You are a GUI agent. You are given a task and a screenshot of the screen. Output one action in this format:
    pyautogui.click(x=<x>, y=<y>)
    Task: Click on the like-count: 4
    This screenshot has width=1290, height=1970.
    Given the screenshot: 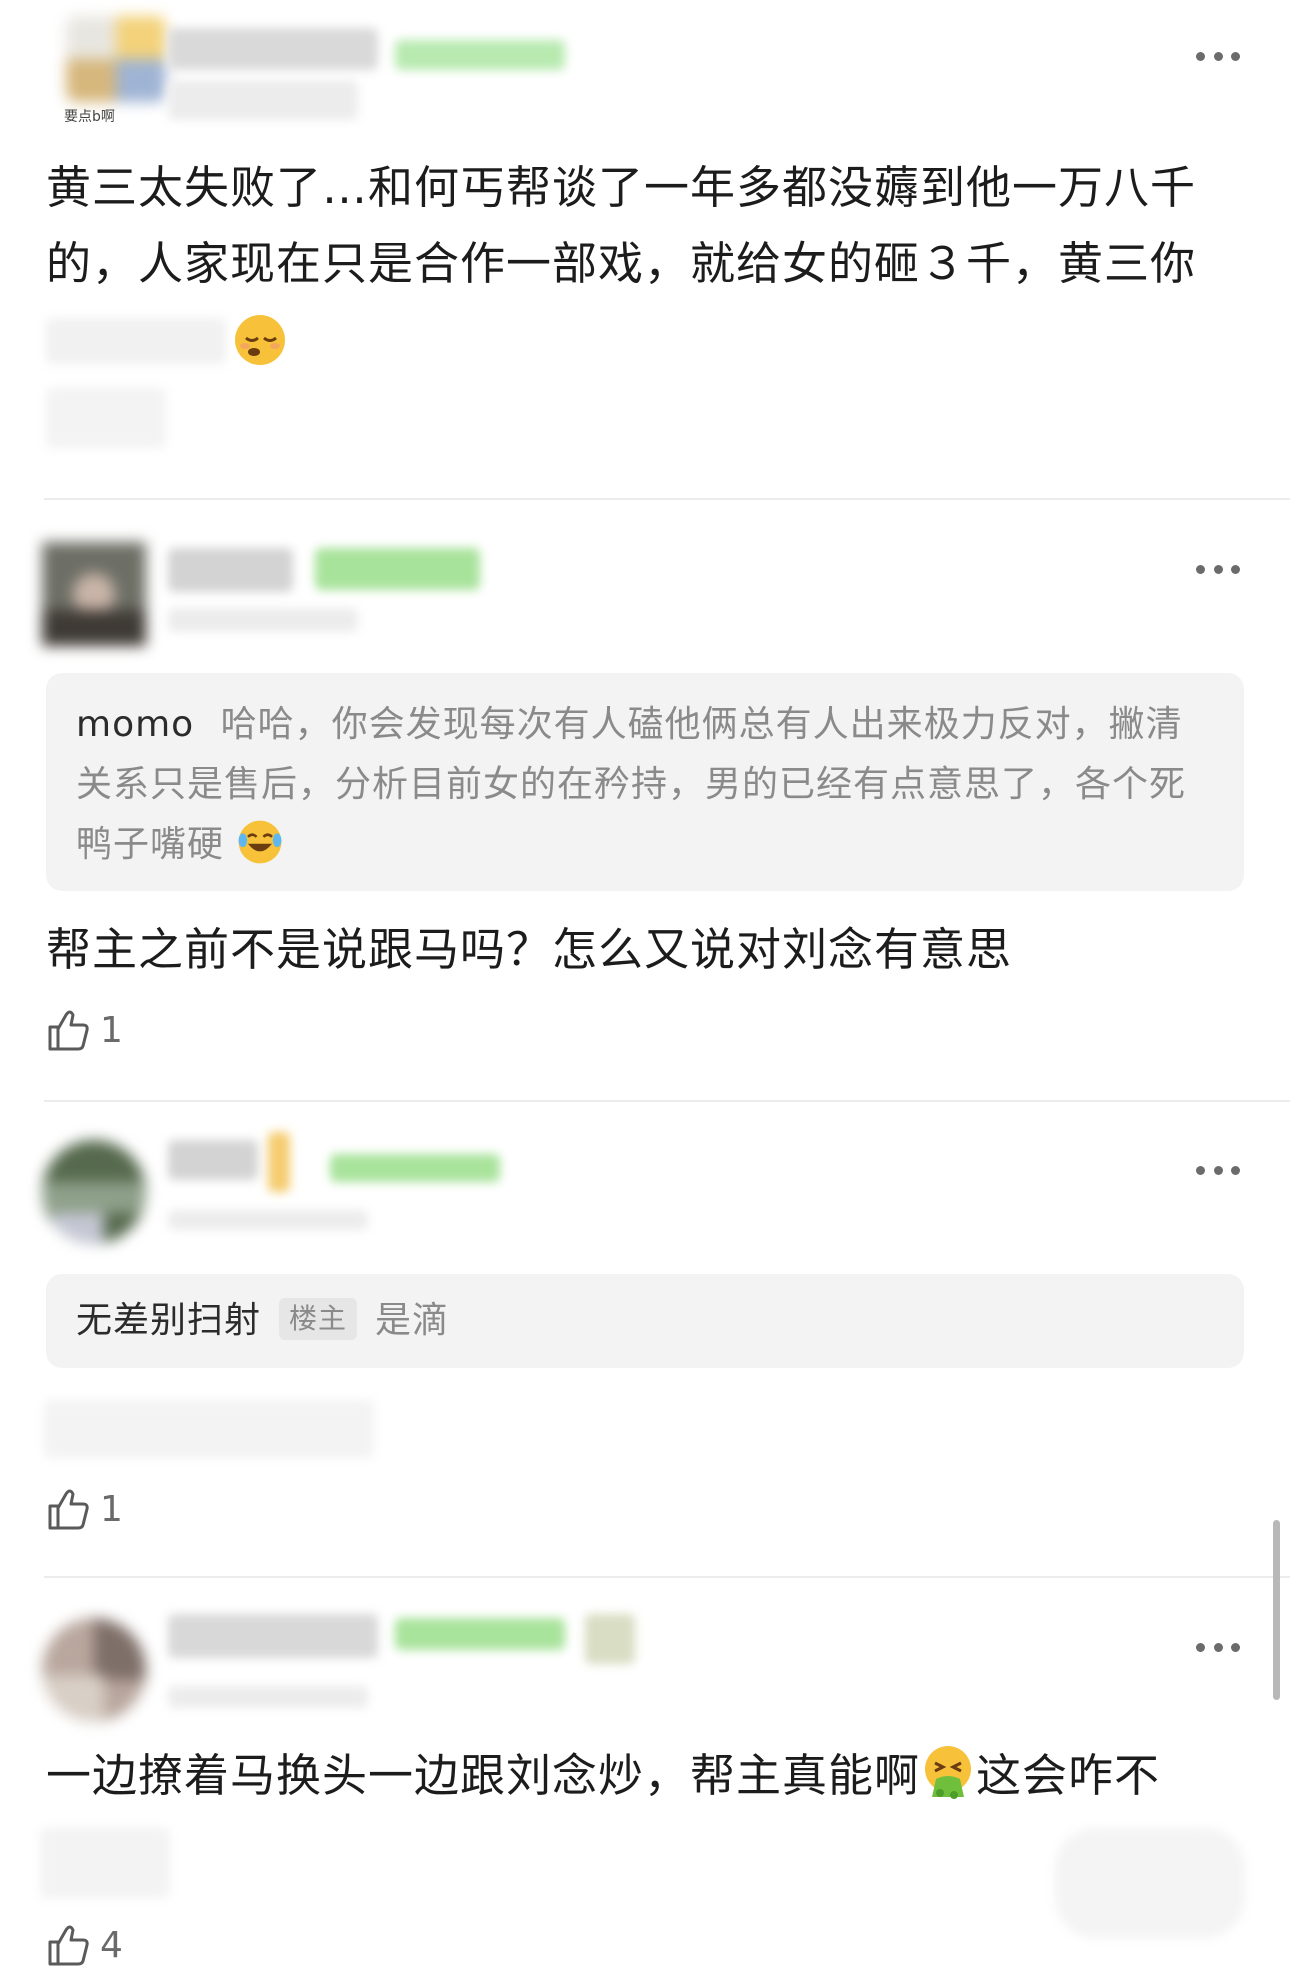 What is the action you would take?
    pyautogui.click(x=111, y=1945)
    